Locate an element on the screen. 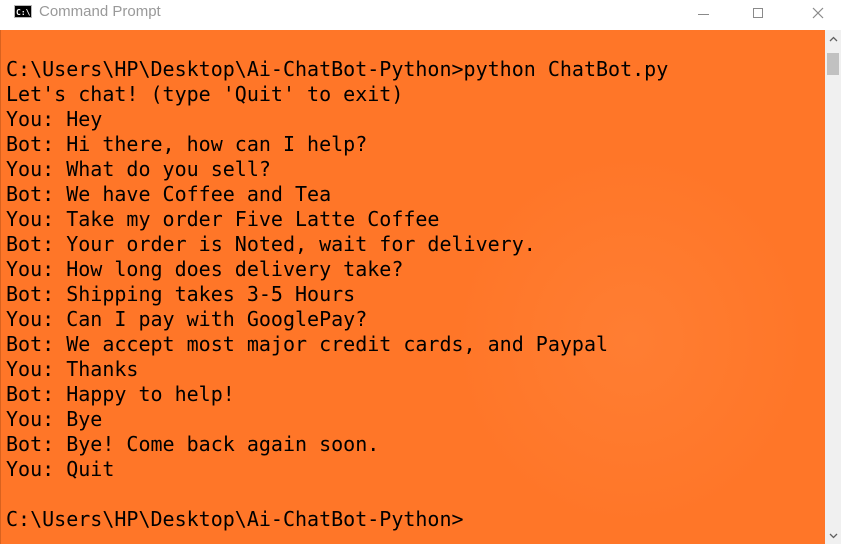 The width and height of the screenshot is (841, 544). chevron-down-icon is located at coordinates (833, 535).